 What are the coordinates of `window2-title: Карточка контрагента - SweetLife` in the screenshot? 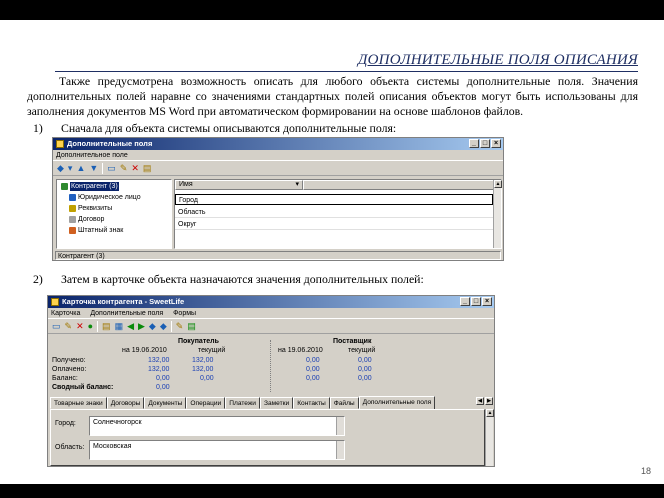 It's located at (123, 301).